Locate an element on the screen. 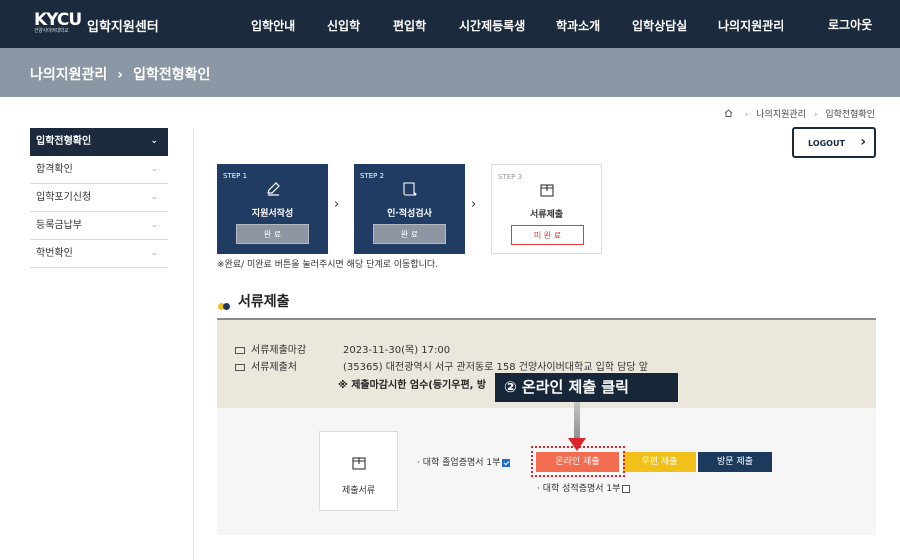  sub-banner: 나의지원관리 › 입학전형확인 is located at coordinates (450, 72).